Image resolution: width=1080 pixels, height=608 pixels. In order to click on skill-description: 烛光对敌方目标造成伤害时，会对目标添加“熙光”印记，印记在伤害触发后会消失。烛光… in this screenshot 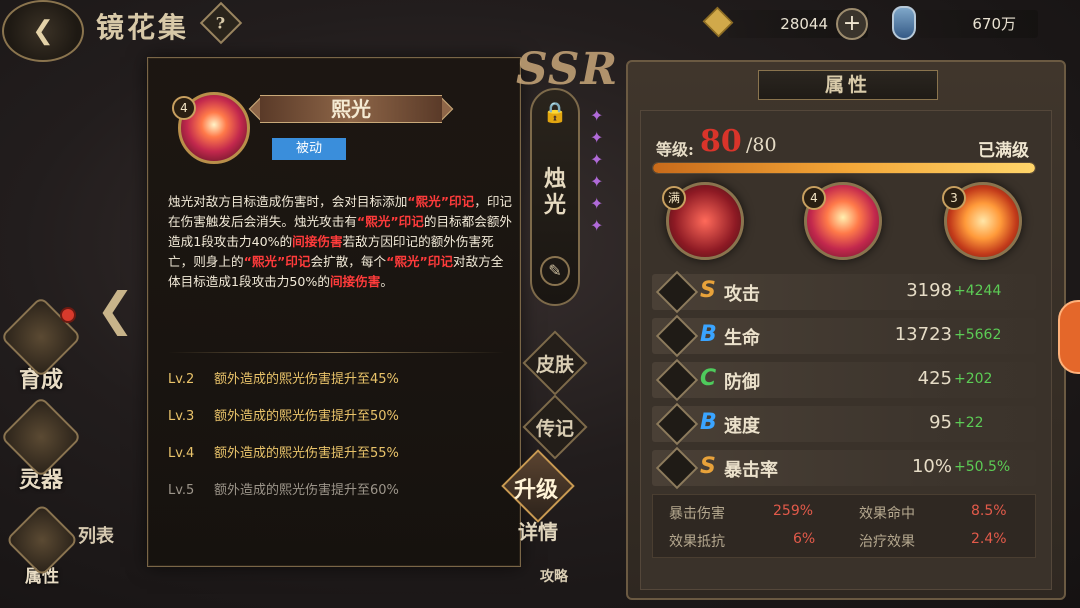, I will do `click(340, 242)`.